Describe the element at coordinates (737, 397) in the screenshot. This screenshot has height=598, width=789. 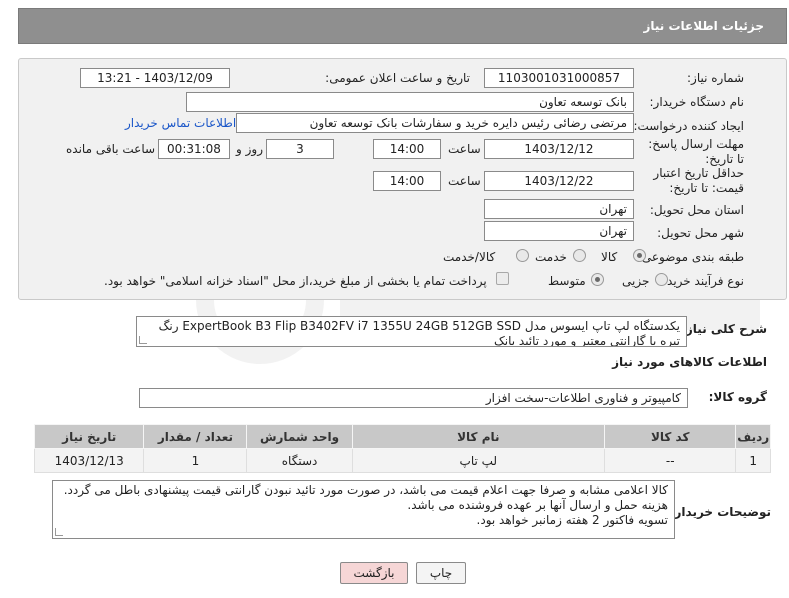
I see `goods-group-label: گروه کالا:` at that location.